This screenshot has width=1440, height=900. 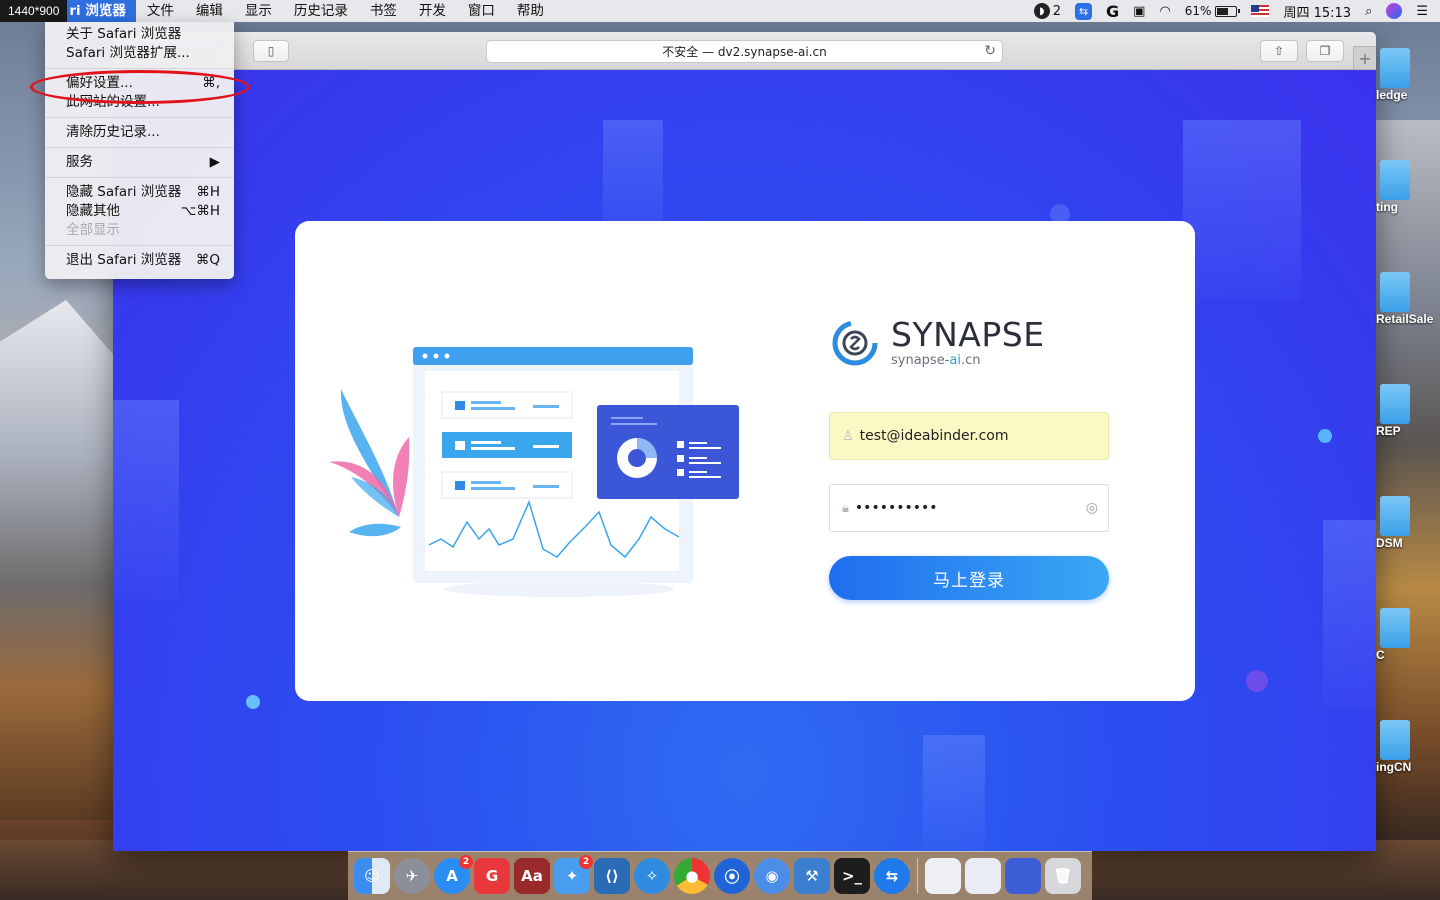 I want to click on menu-edit: 编辑, so click(x=209, y=11).